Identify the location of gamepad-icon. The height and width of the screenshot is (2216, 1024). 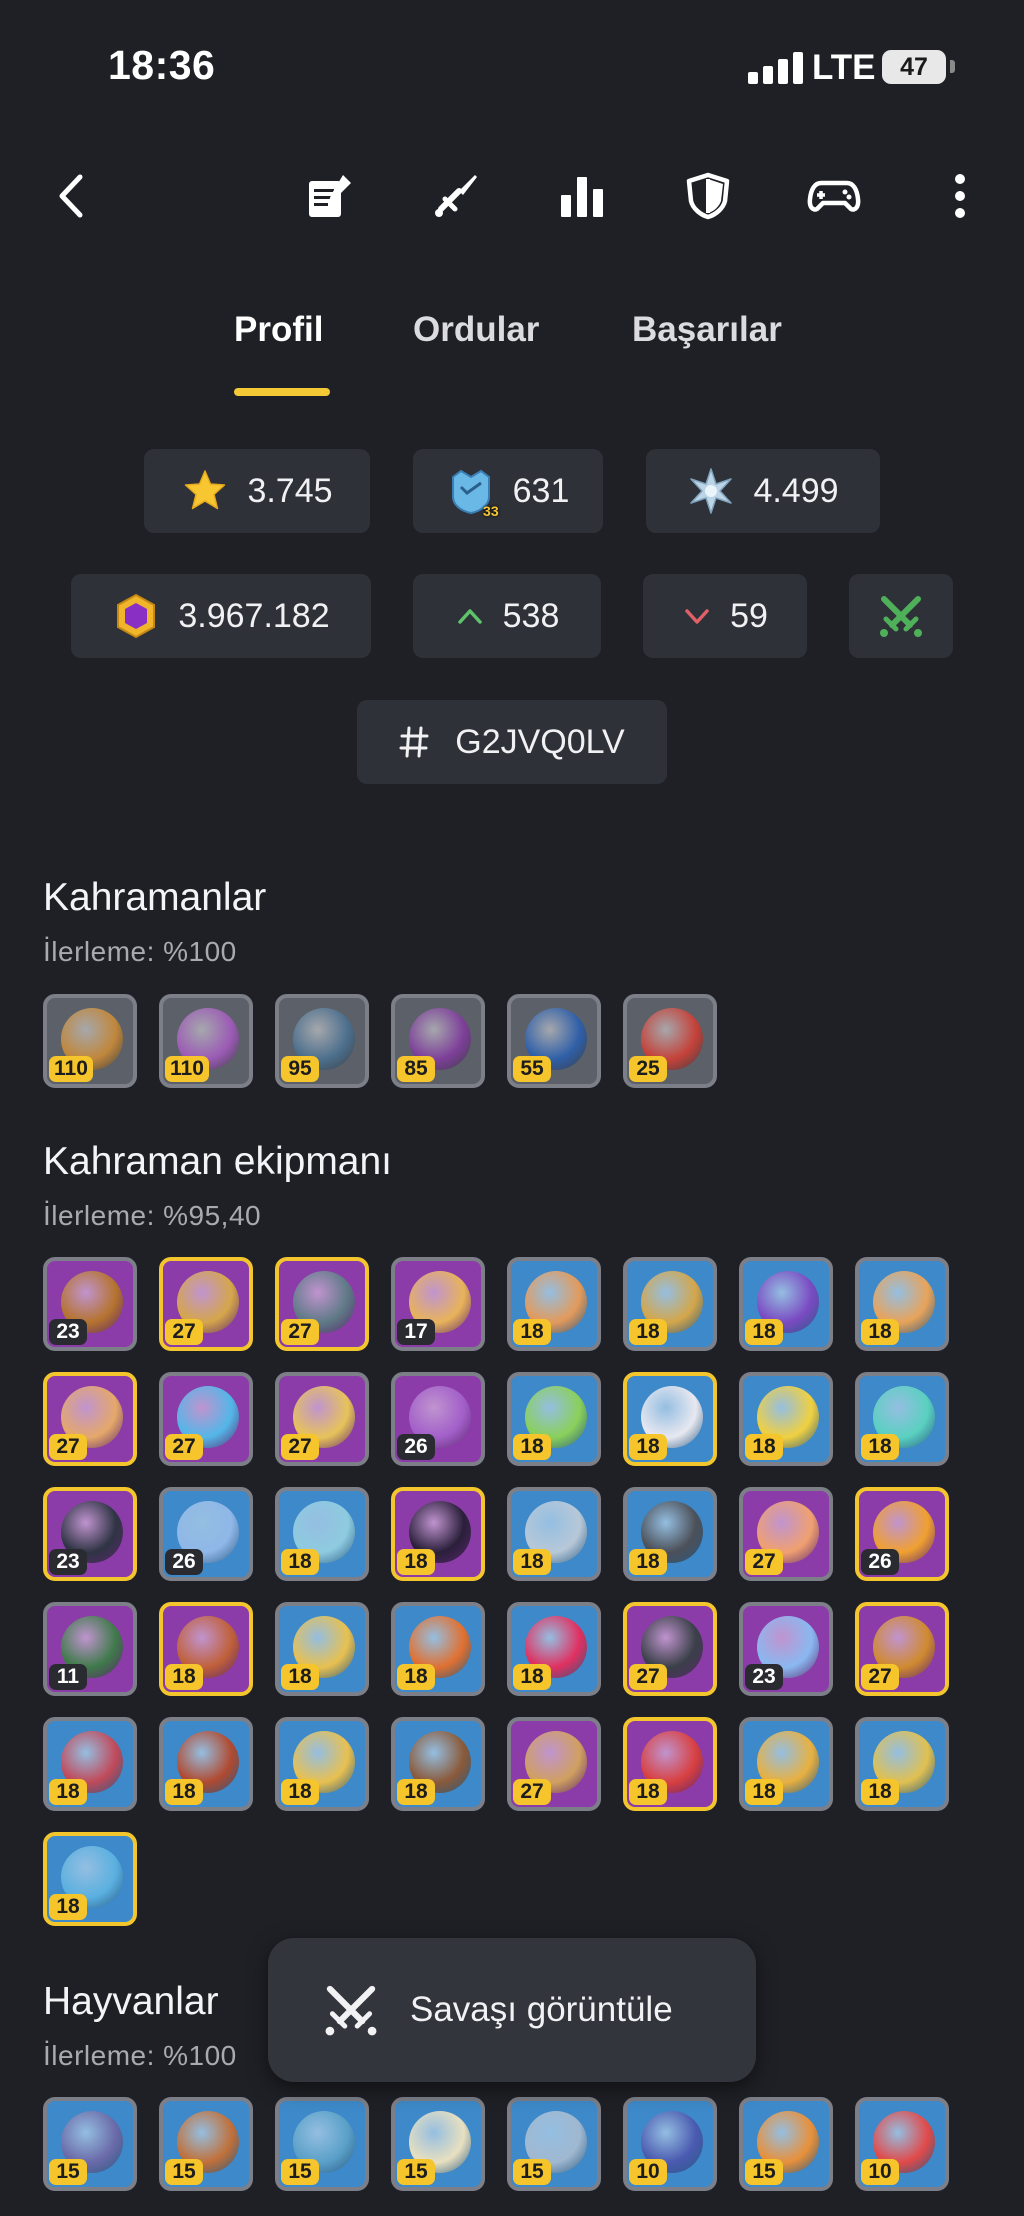
(834, 196).